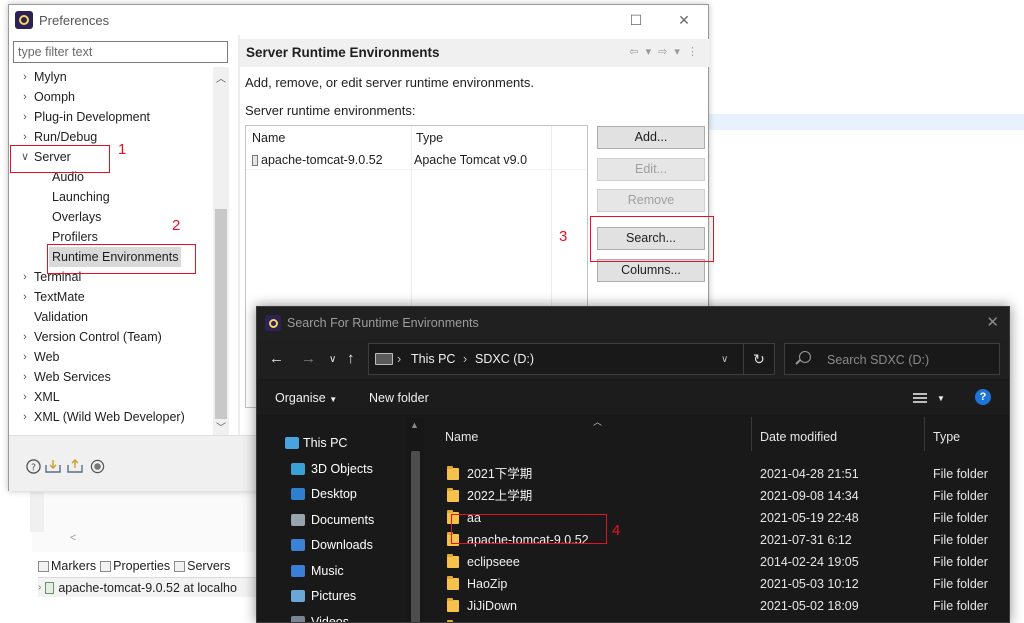  I want to click on tree-item: › Mylyn, so click(111, 77).